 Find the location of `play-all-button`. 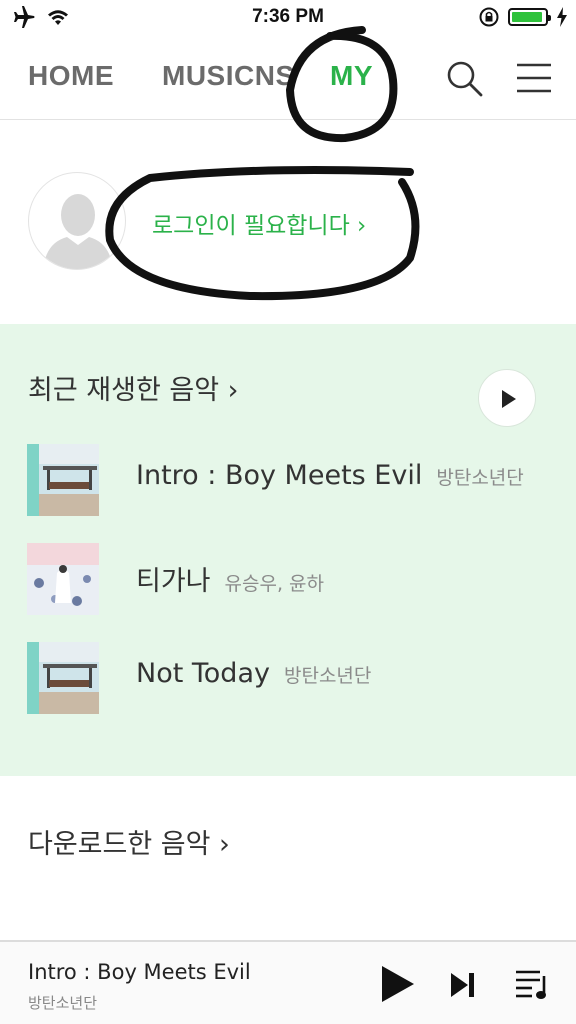

play-all-button is located at coordinates (507, 398).